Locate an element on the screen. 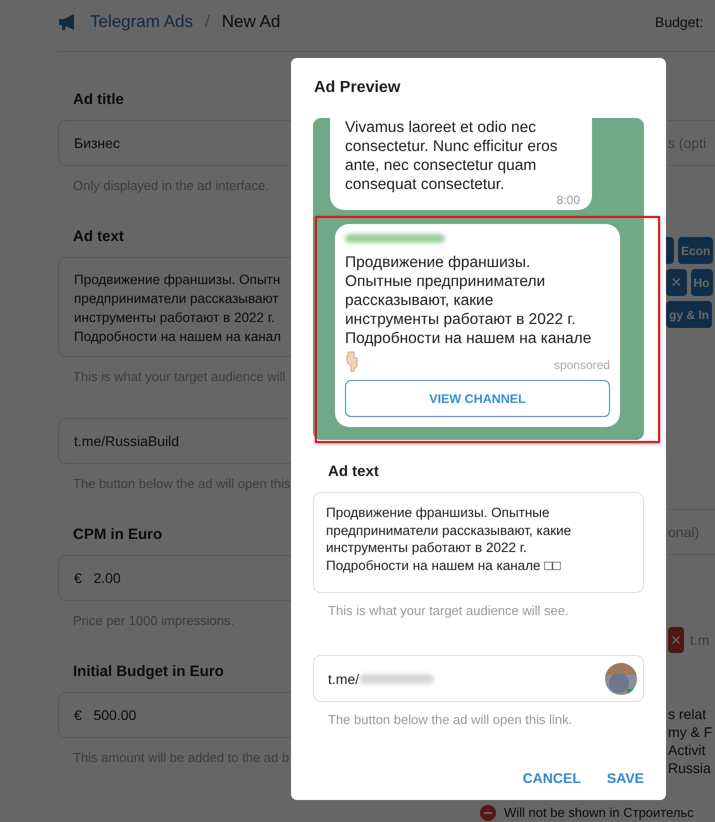 The image size is (715, 822). breadcrumb-link: Telegram Ads is located at coordinates (141, 22).